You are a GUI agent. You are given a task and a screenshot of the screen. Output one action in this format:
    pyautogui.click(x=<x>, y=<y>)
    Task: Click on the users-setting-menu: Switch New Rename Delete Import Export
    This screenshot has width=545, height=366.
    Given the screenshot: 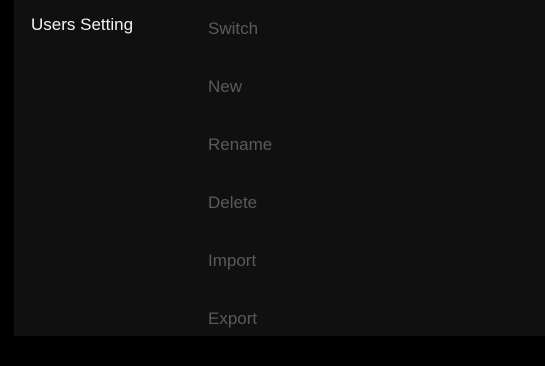 What is the action you would take?
    pyautogui.click(x=240, y=192)
    